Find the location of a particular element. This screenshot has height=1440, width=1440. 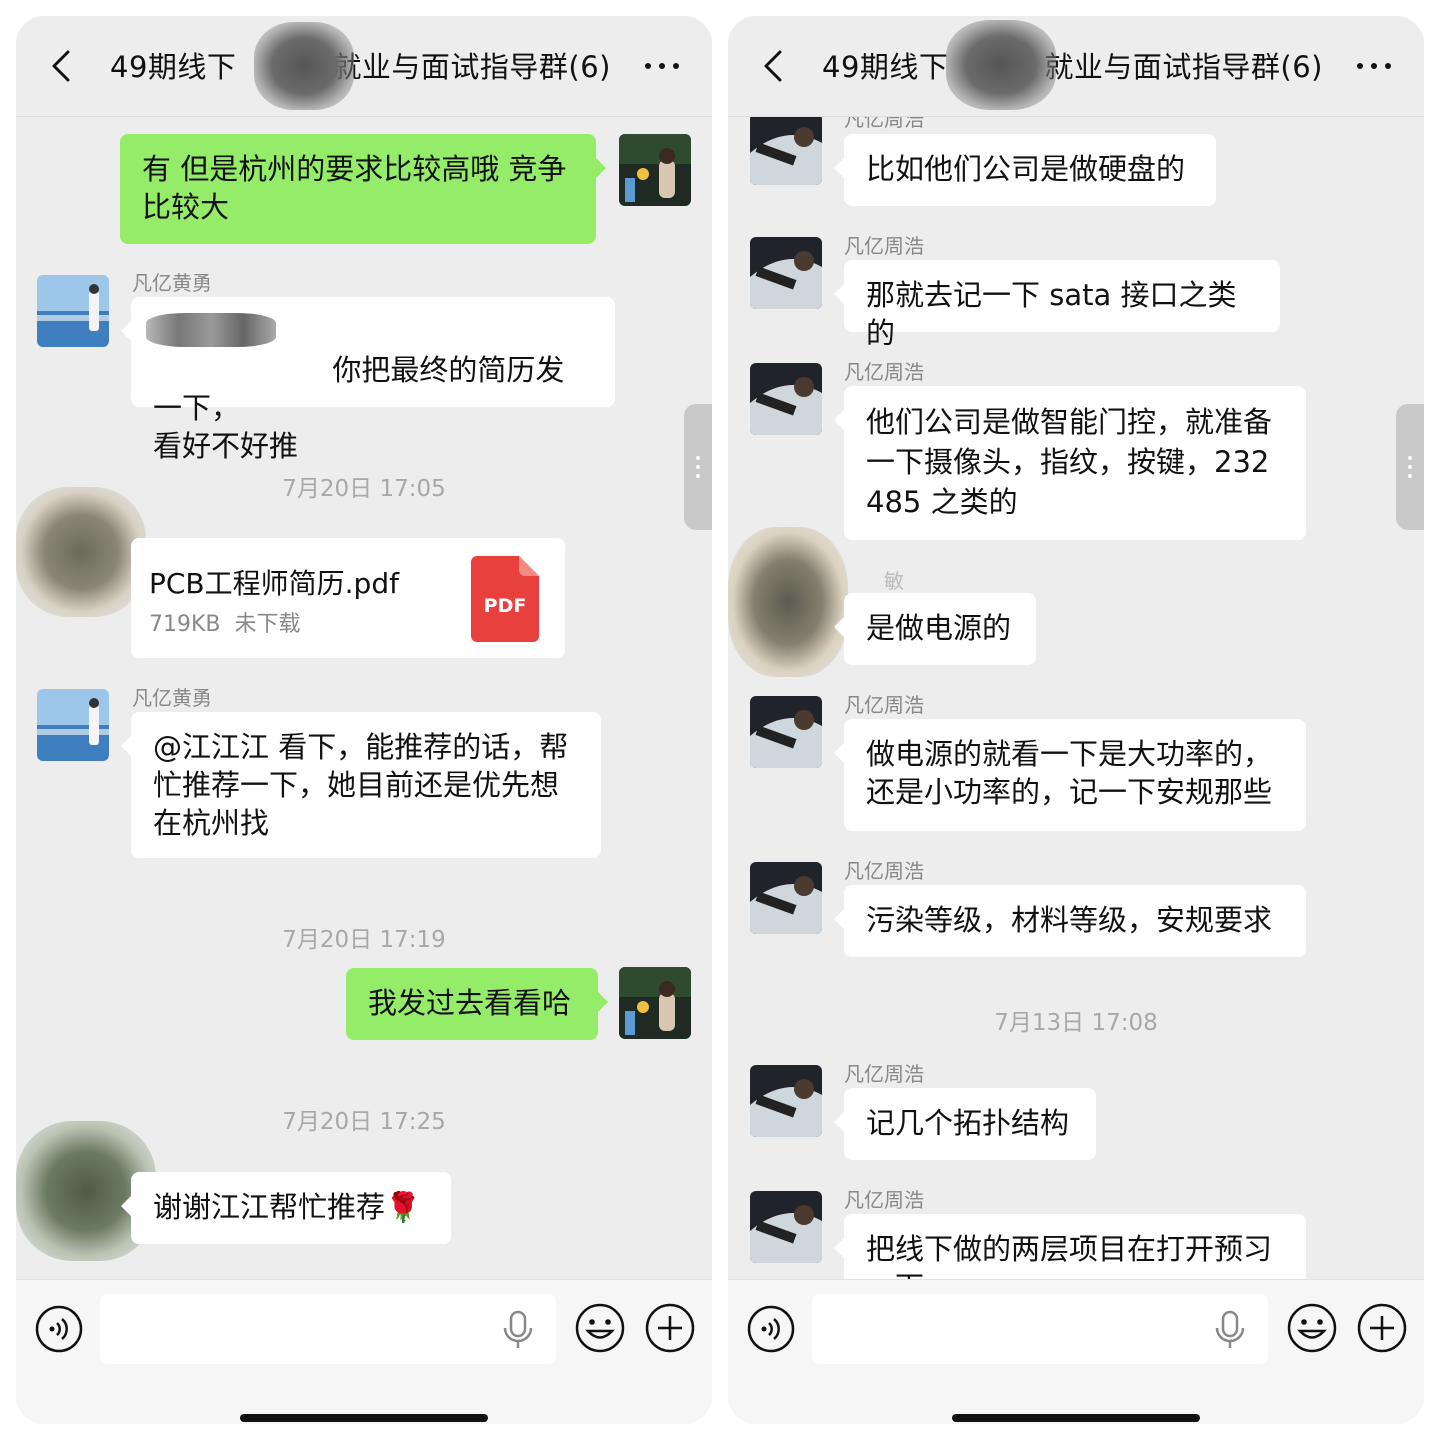

message-text: 你把最终的简历发一下， 看好不好推 is located at coordinates (359, 408).